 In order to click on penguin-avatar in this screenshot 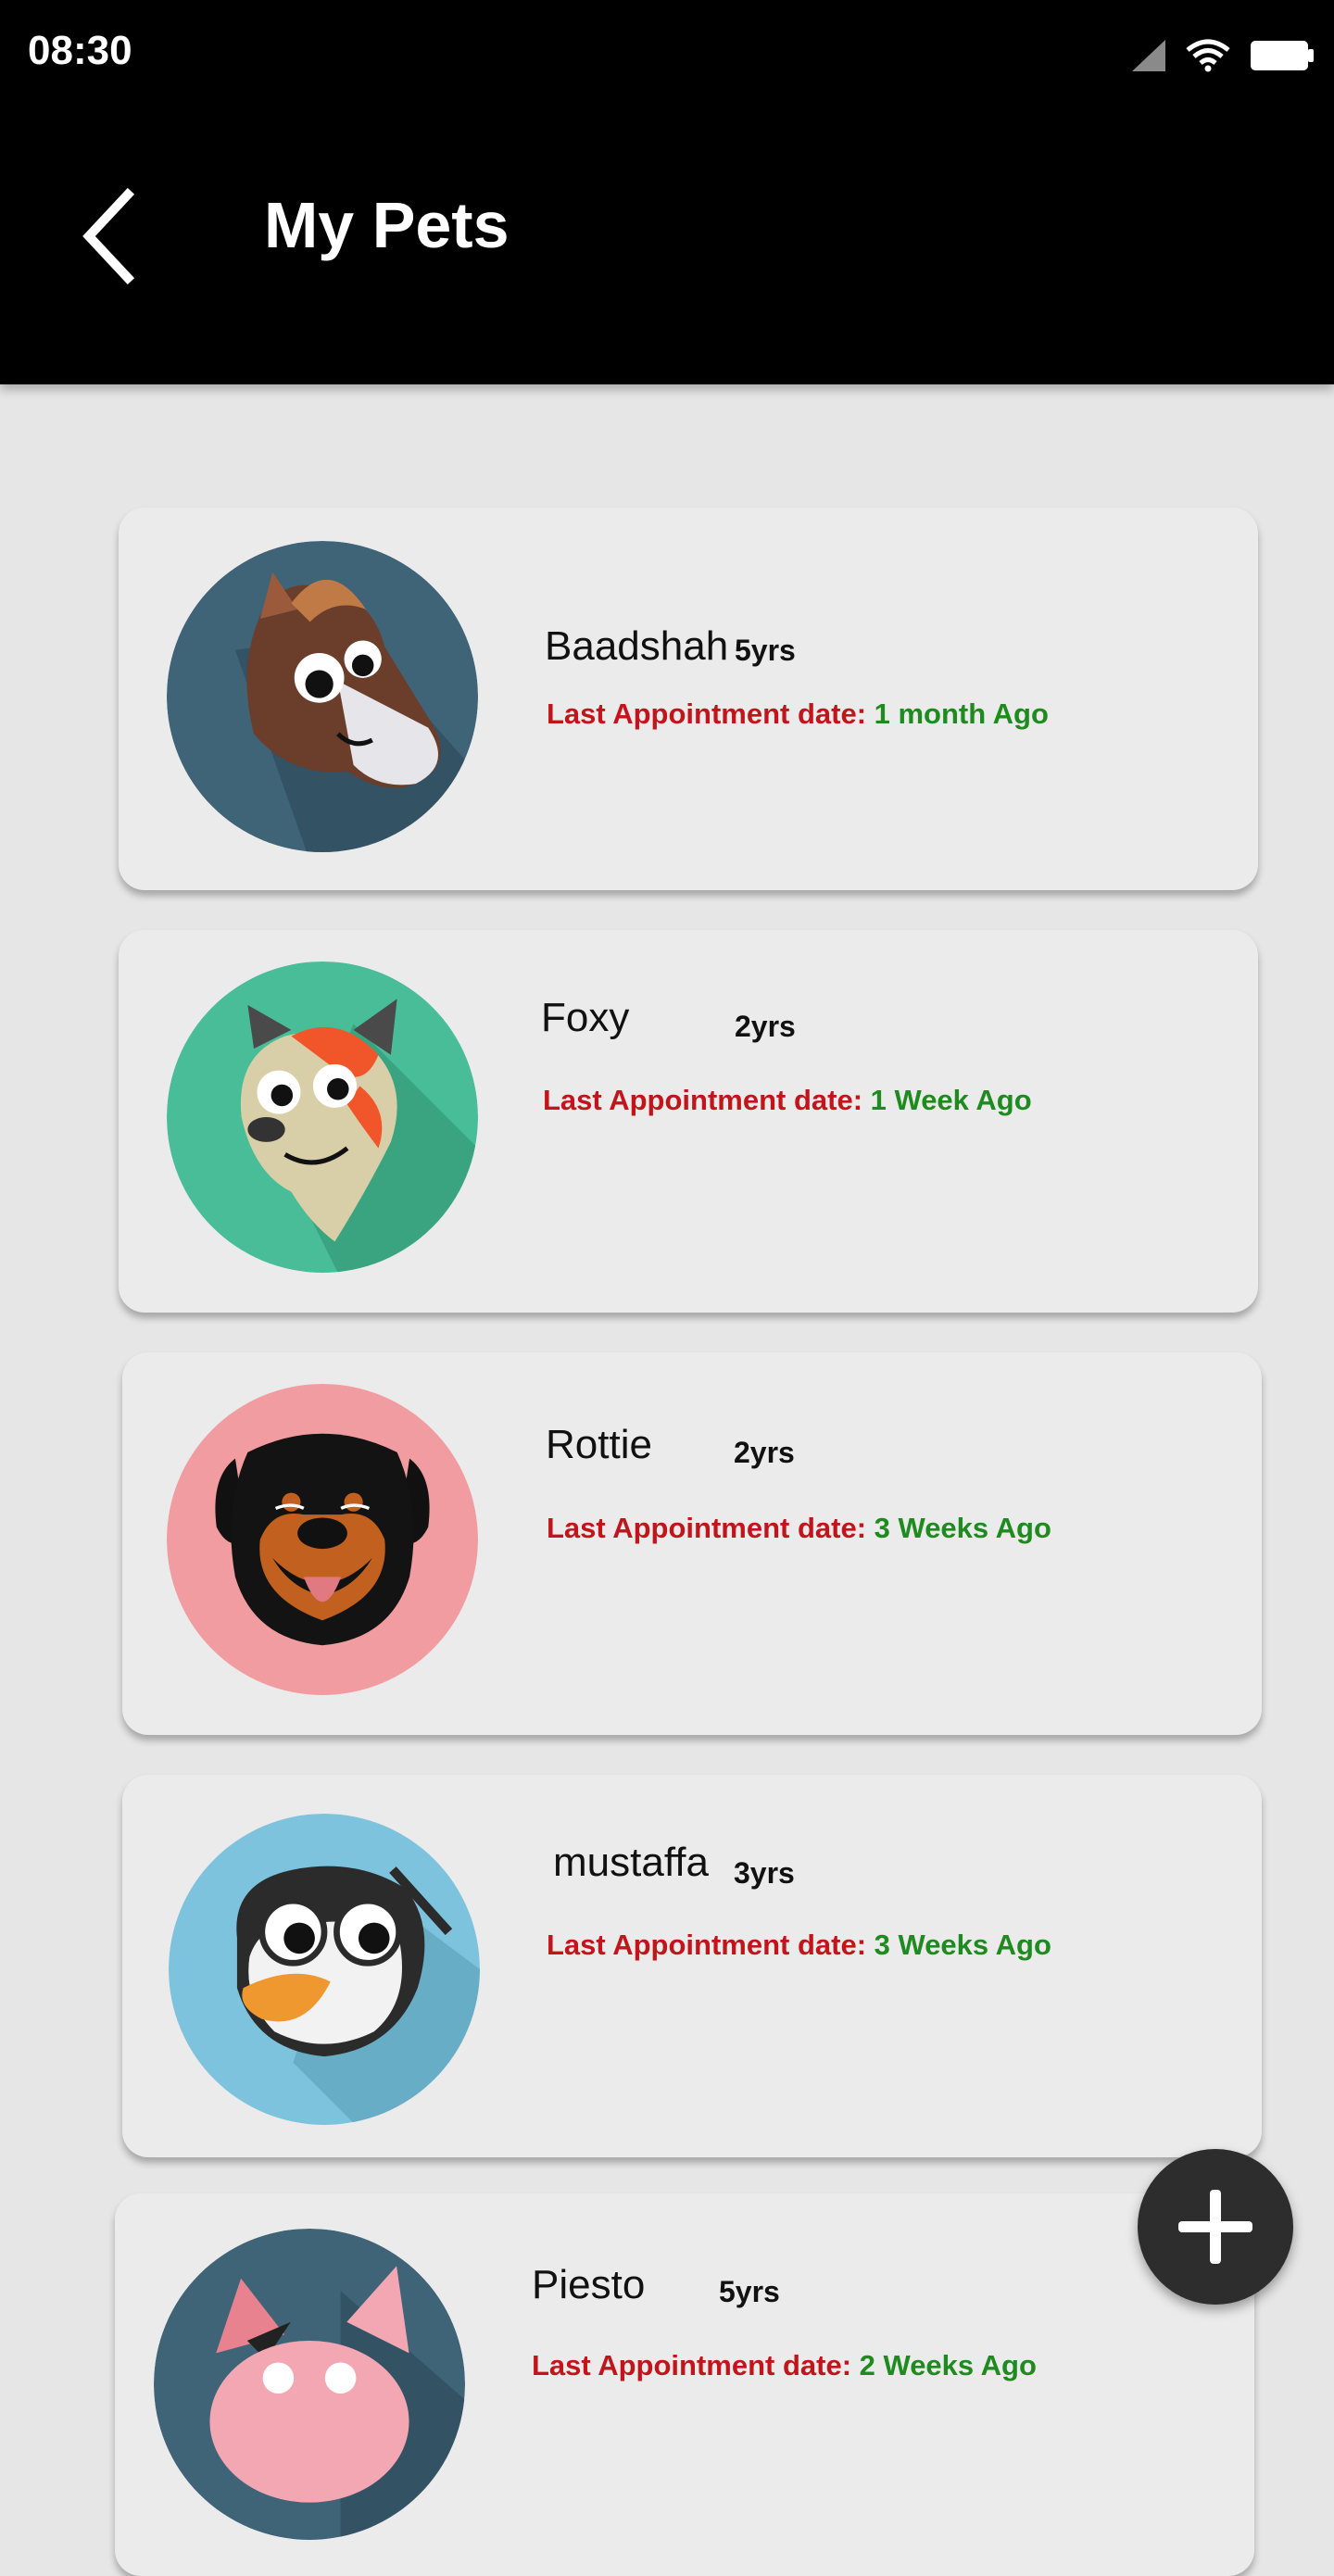, I will do `click(324, 1969)`.